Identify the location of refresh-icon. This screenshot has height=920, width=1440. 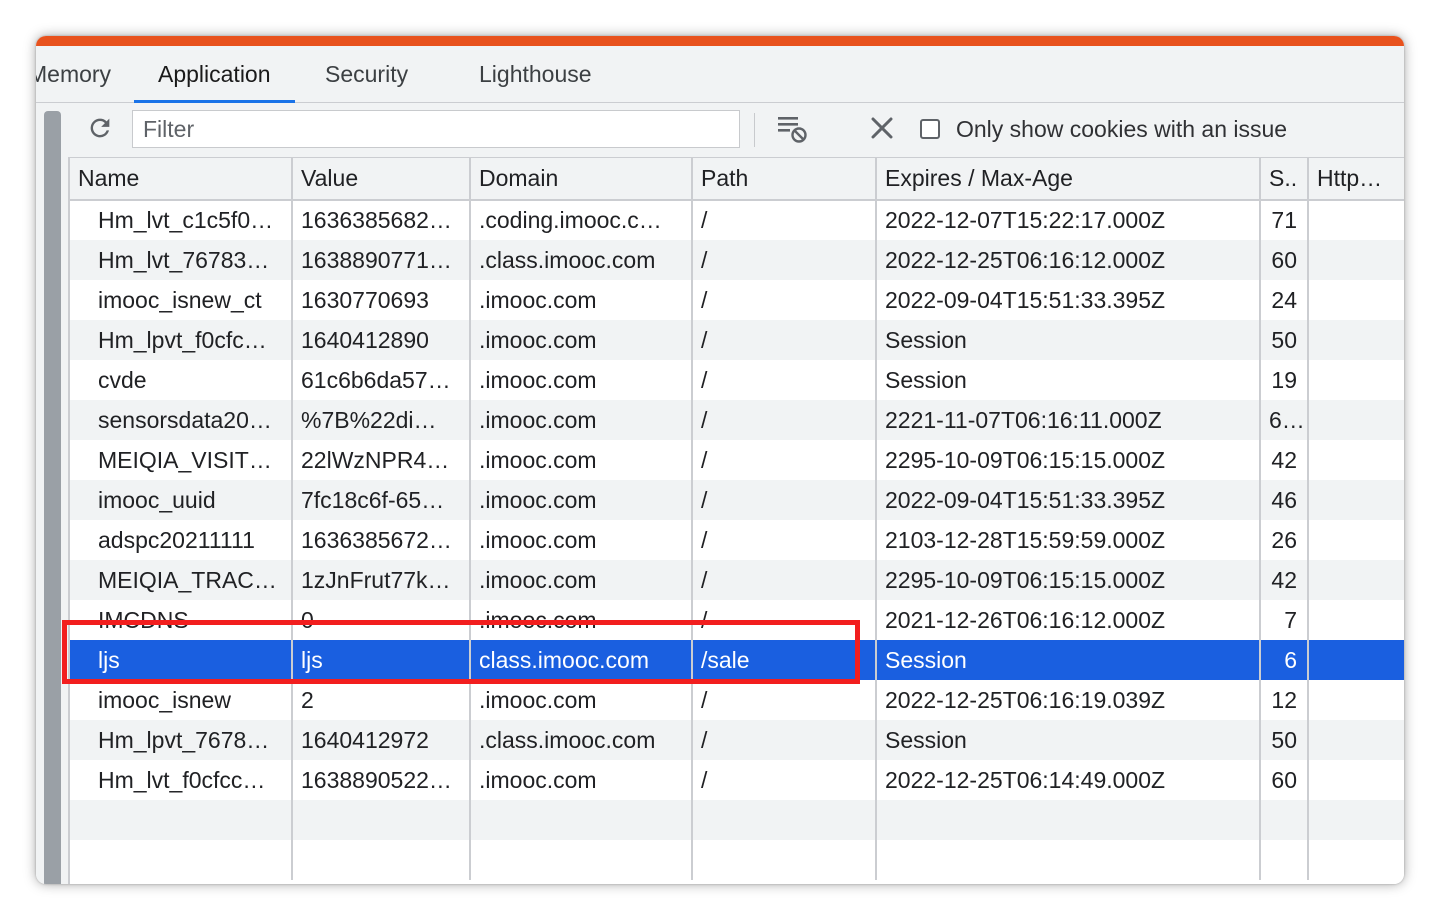
(100, 130).